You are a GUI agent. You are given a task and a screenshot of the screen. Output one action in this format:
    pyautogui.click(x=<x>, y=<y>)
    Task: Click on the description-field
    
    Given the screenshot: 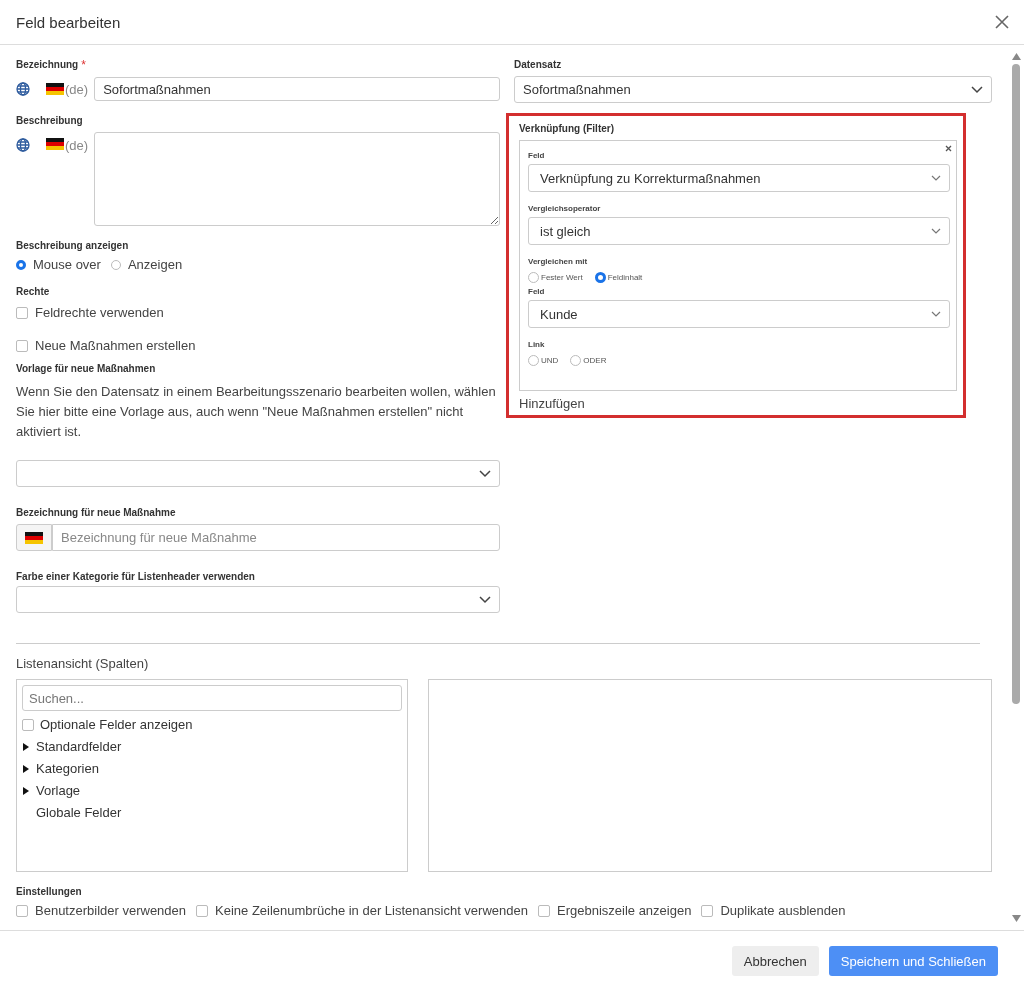 What is the action you would take?
    pyautogui.click(x=297, y=179)
    